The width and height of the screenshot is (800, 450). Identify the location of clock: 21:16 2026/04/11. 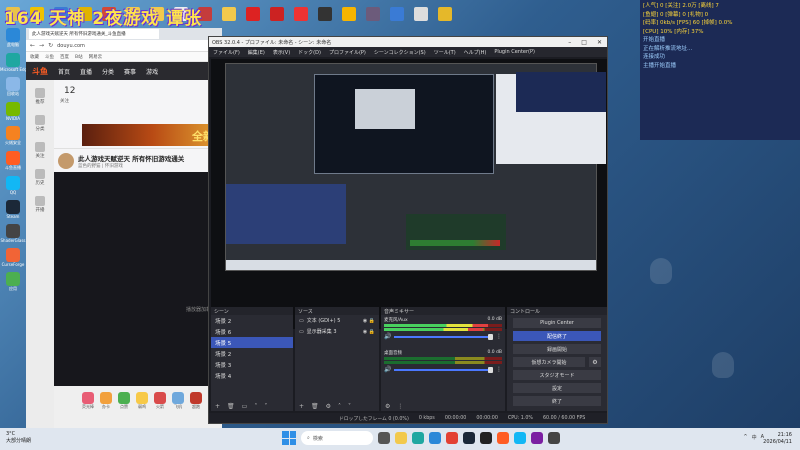
(777, 439).